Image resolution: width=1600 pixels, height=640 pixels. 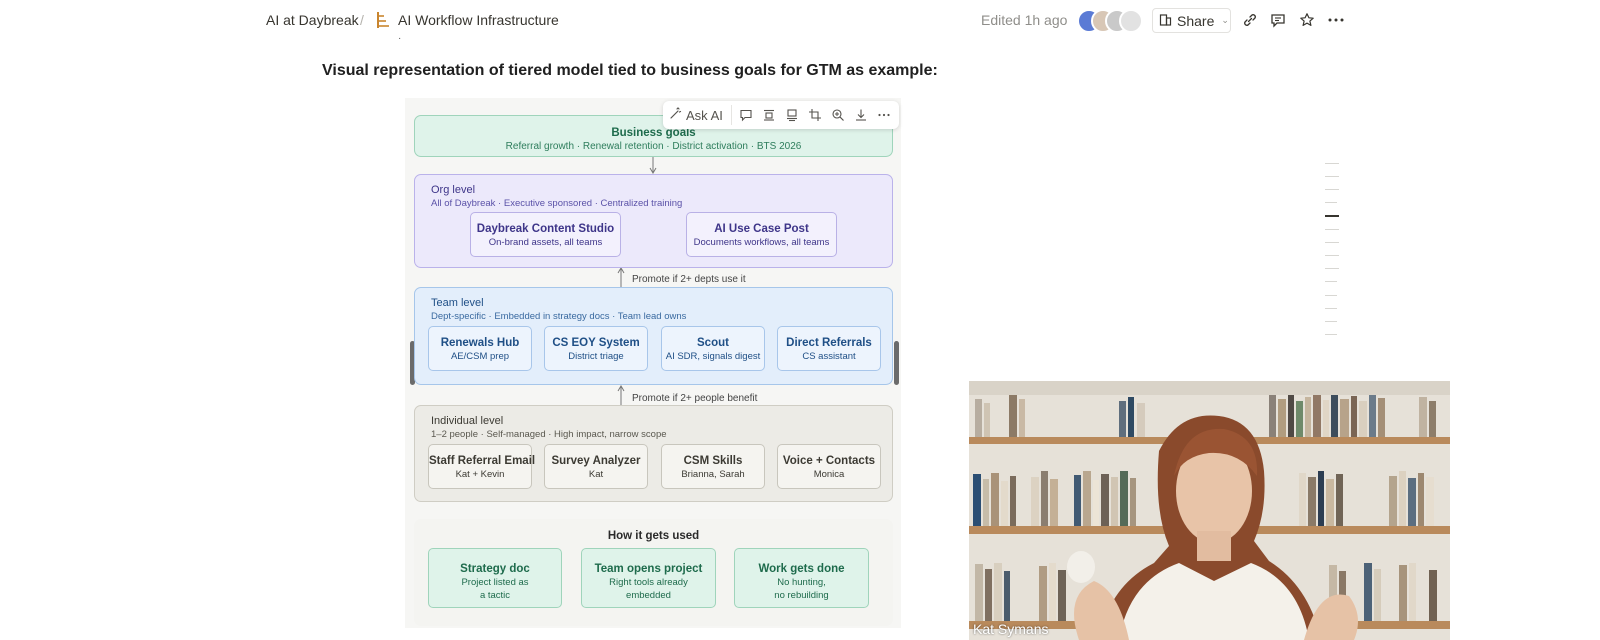 I want to click on team-card: Scout AI SDR, signals digest, so click(x=713, y=348).